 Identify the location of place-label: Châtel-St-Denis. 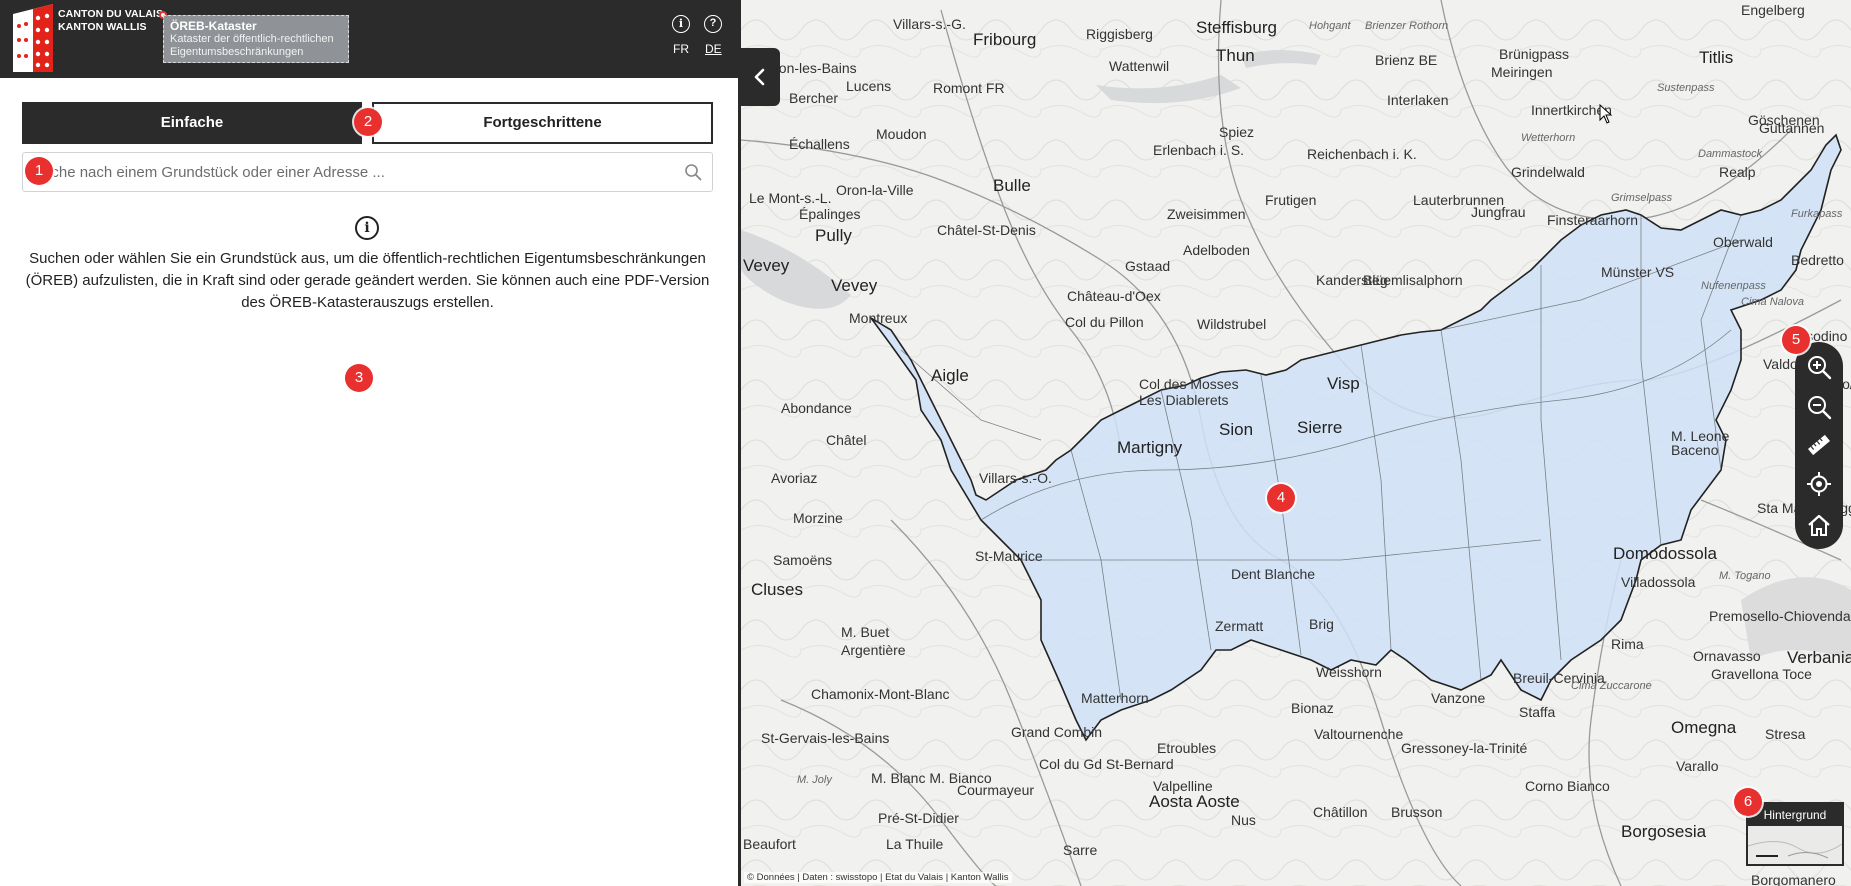
(986, 230).